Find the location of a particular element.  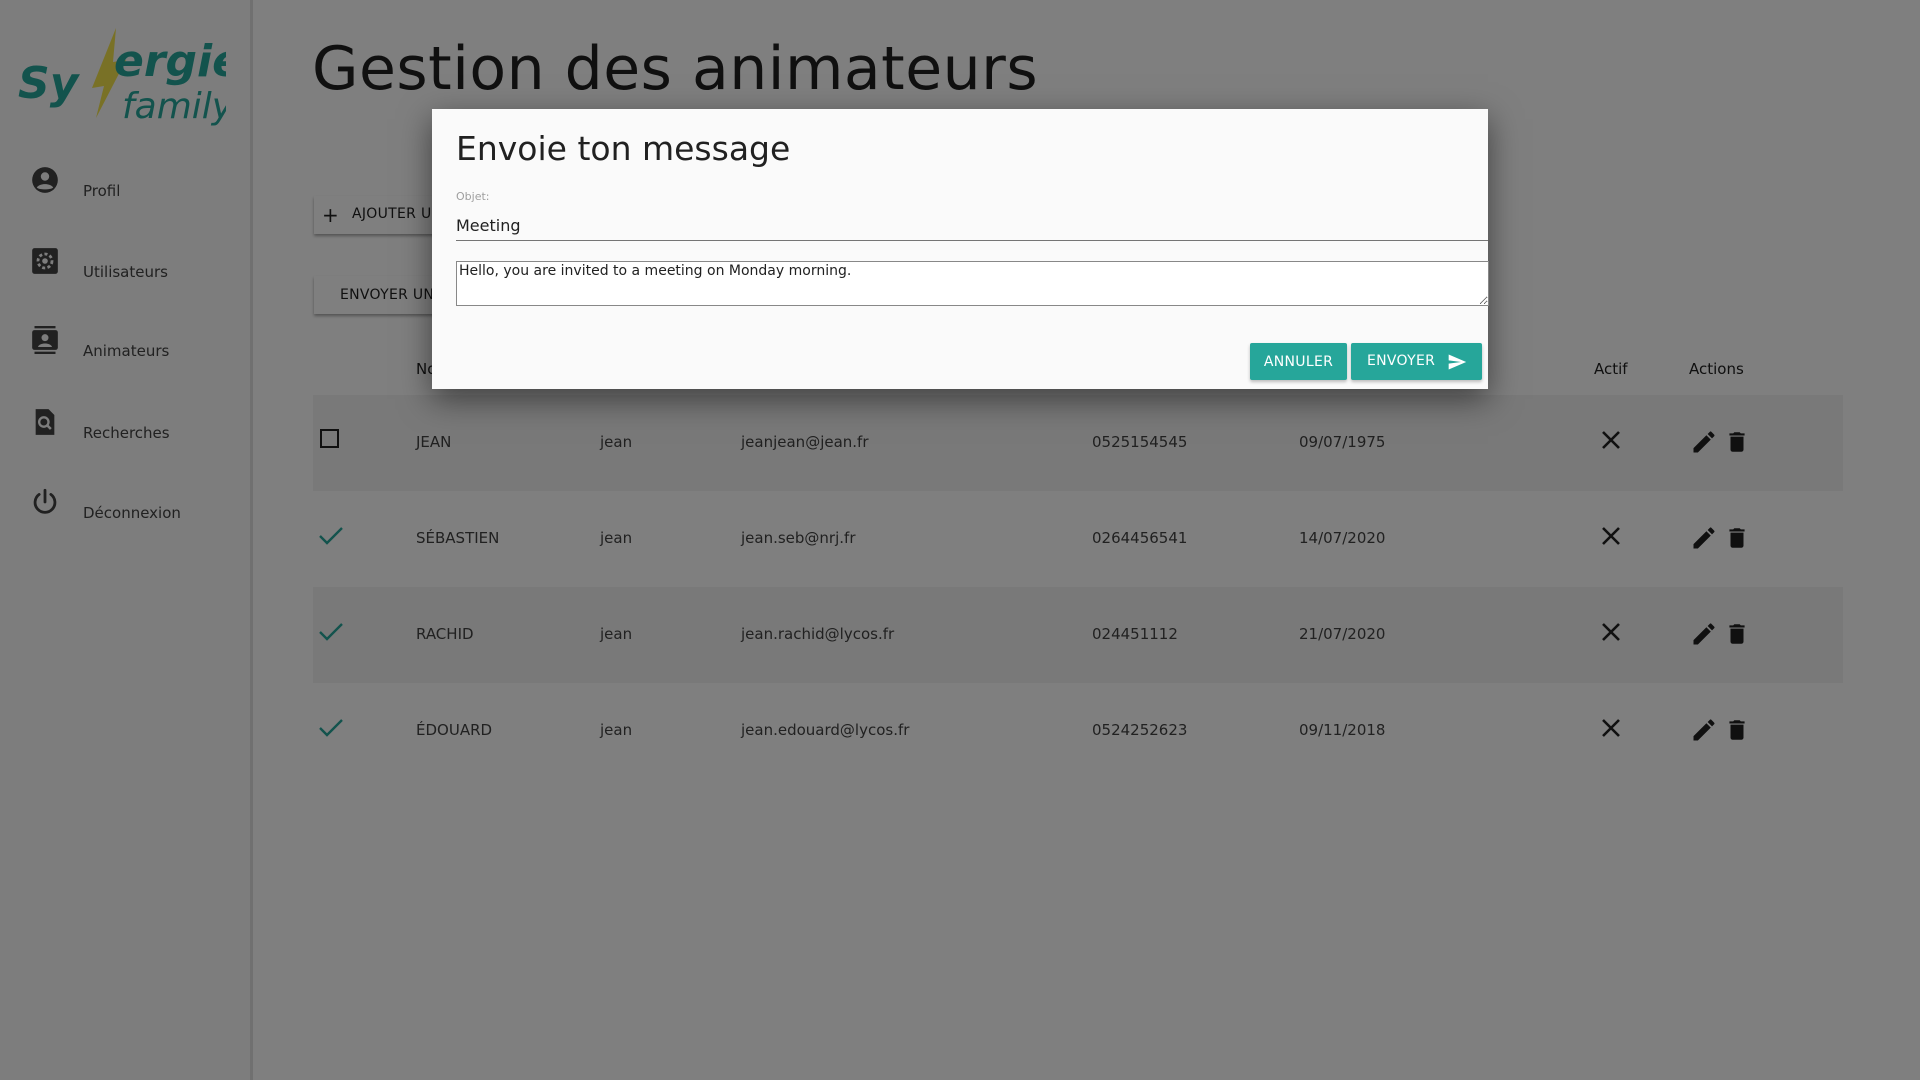

send-icon is located at coordinates (1457, 362).